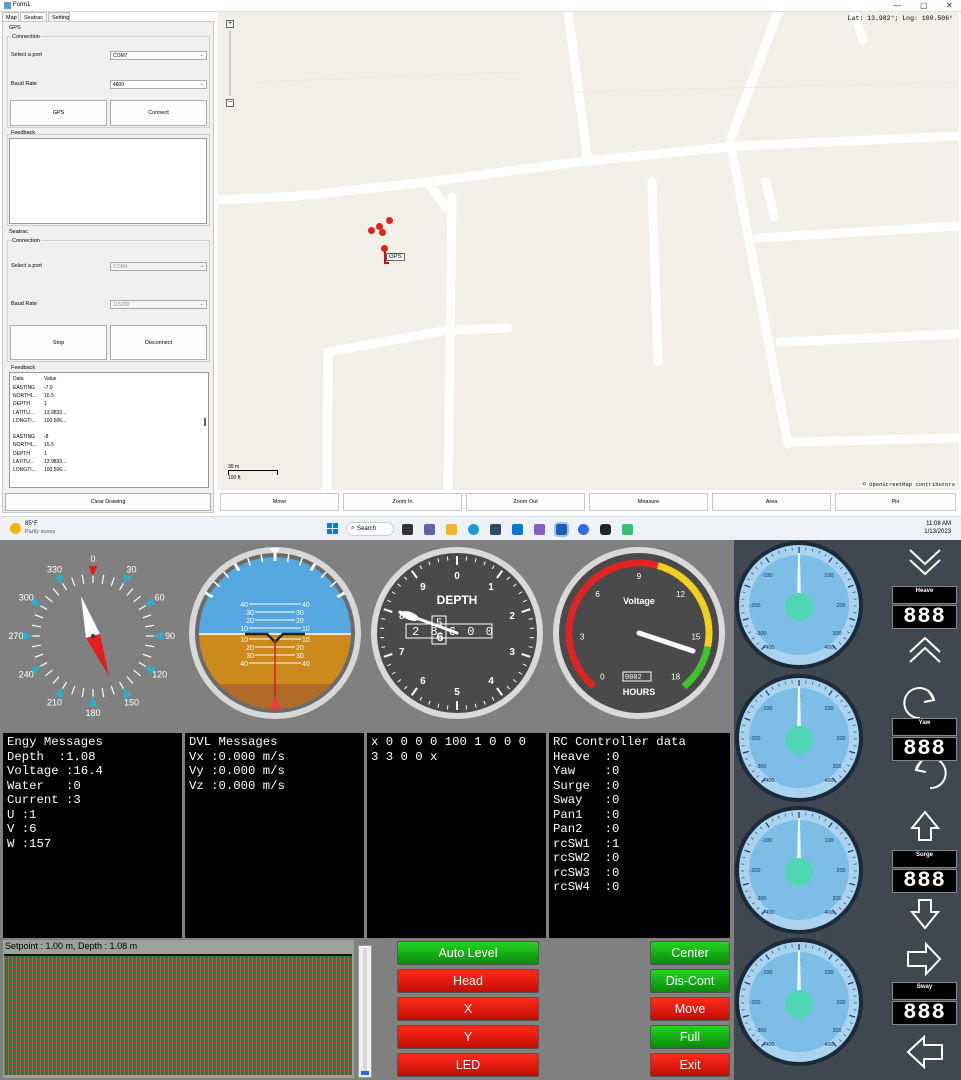  What do you see at coordinates (15, 528) in the screenshot?
I see `weather-icon` at bounding box center [15, 528].